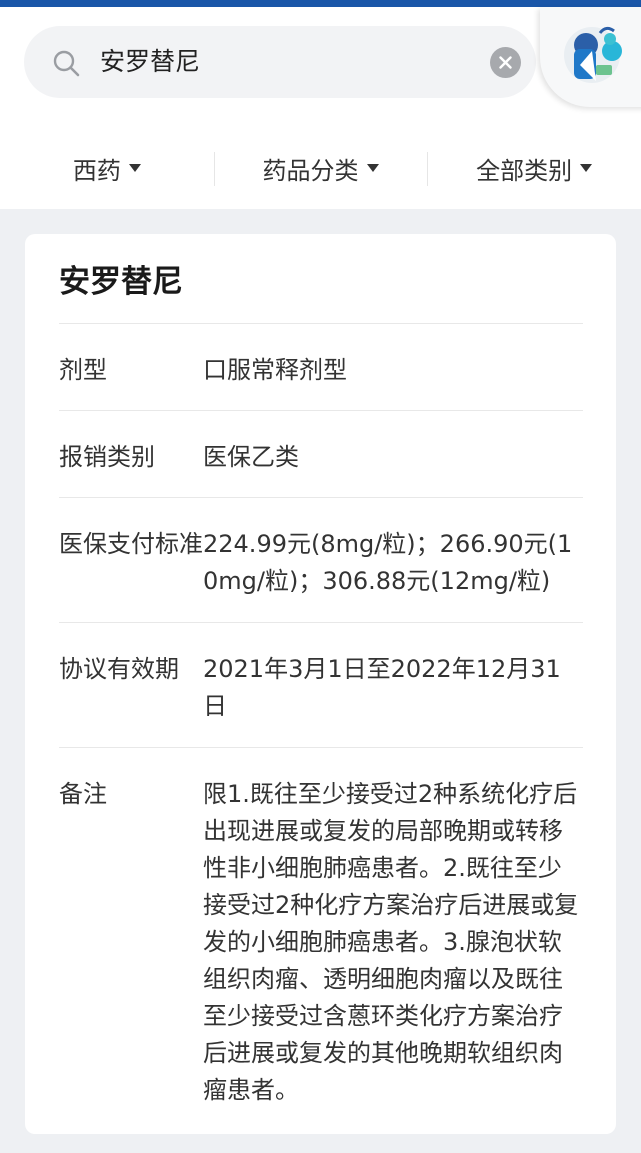 The width and height of the screenshot is (641, 1153). I want to click on filter-label: 药品分类, so click(310, 170).